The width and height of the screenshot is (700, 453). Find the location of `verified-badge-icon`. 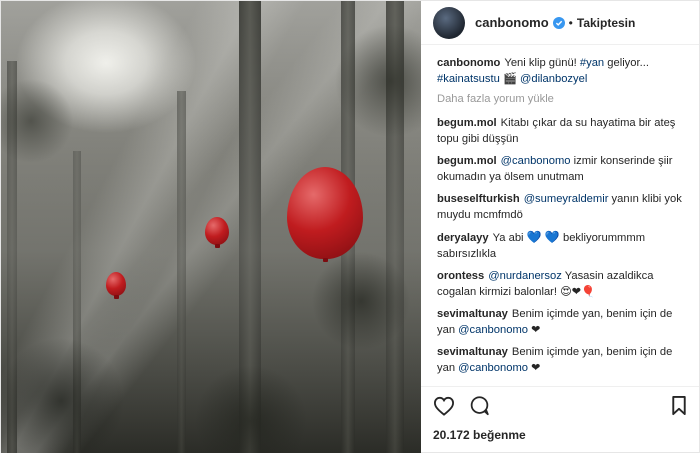

verified-badge-icon is located at coordinates (558, 22).